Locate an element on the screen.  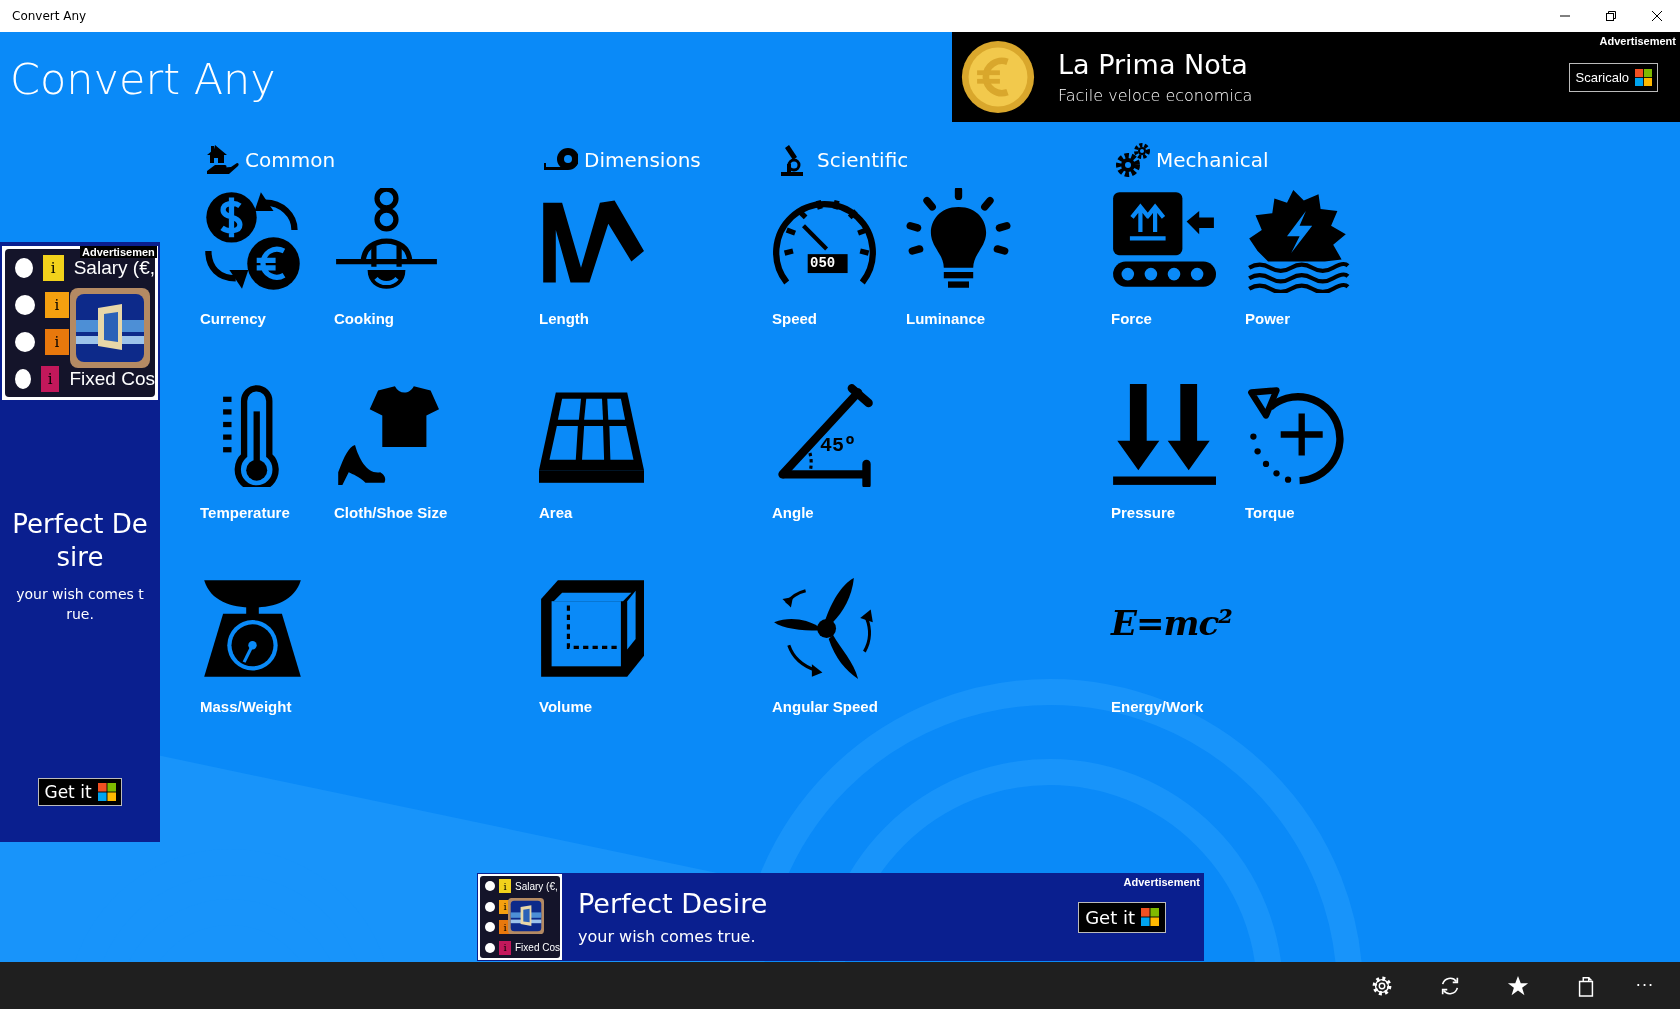
converter-tile: Force is located at coordinates (1178, 258).